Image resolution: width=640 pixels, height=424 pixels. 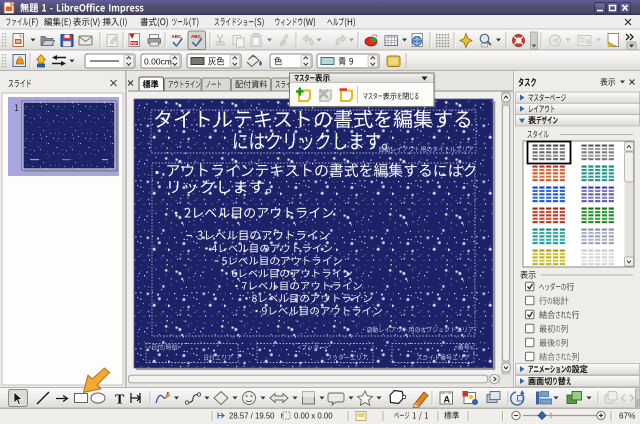 What do you see at coordinates (158, 62) in the screenshot?
I see `svg-text: 0.00cm` at bounding box center [158, 62].